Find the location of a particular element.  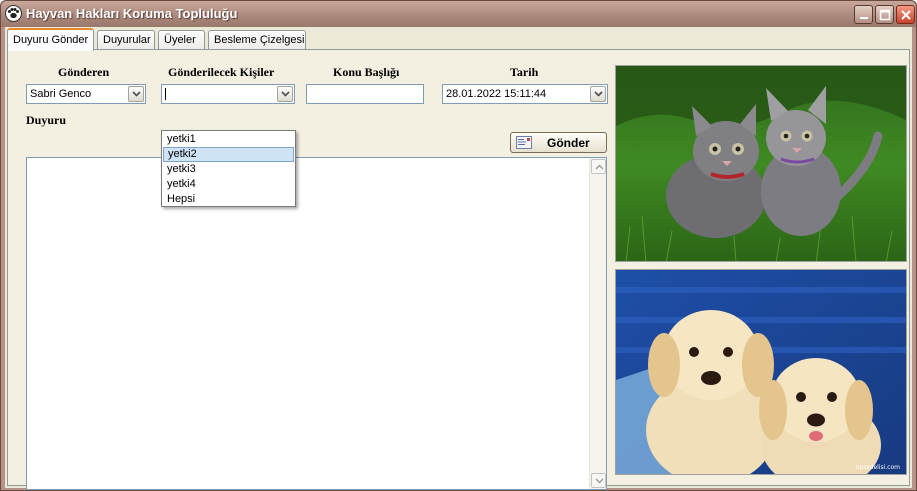

dropdown-option: Hepsi is located at coordinates (228, 199).